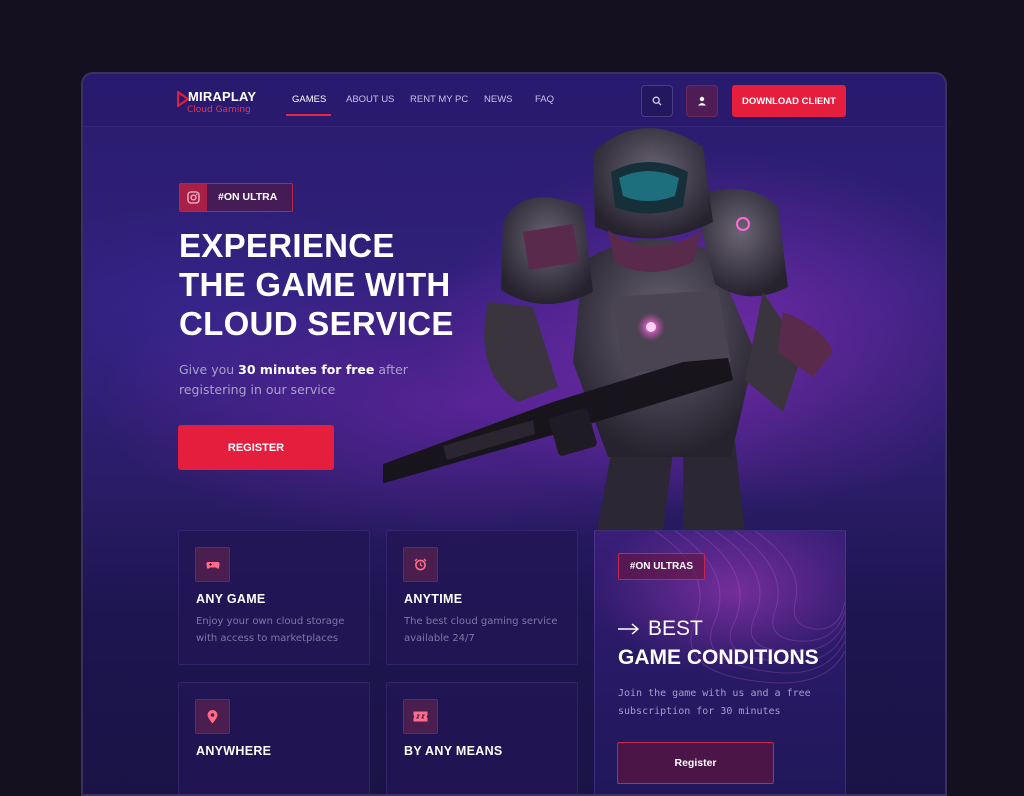 The image size is (1024, 796). Describe the element at coordinates (629, 629) in the screenshot. I see `arrow-right-icon` at that location.